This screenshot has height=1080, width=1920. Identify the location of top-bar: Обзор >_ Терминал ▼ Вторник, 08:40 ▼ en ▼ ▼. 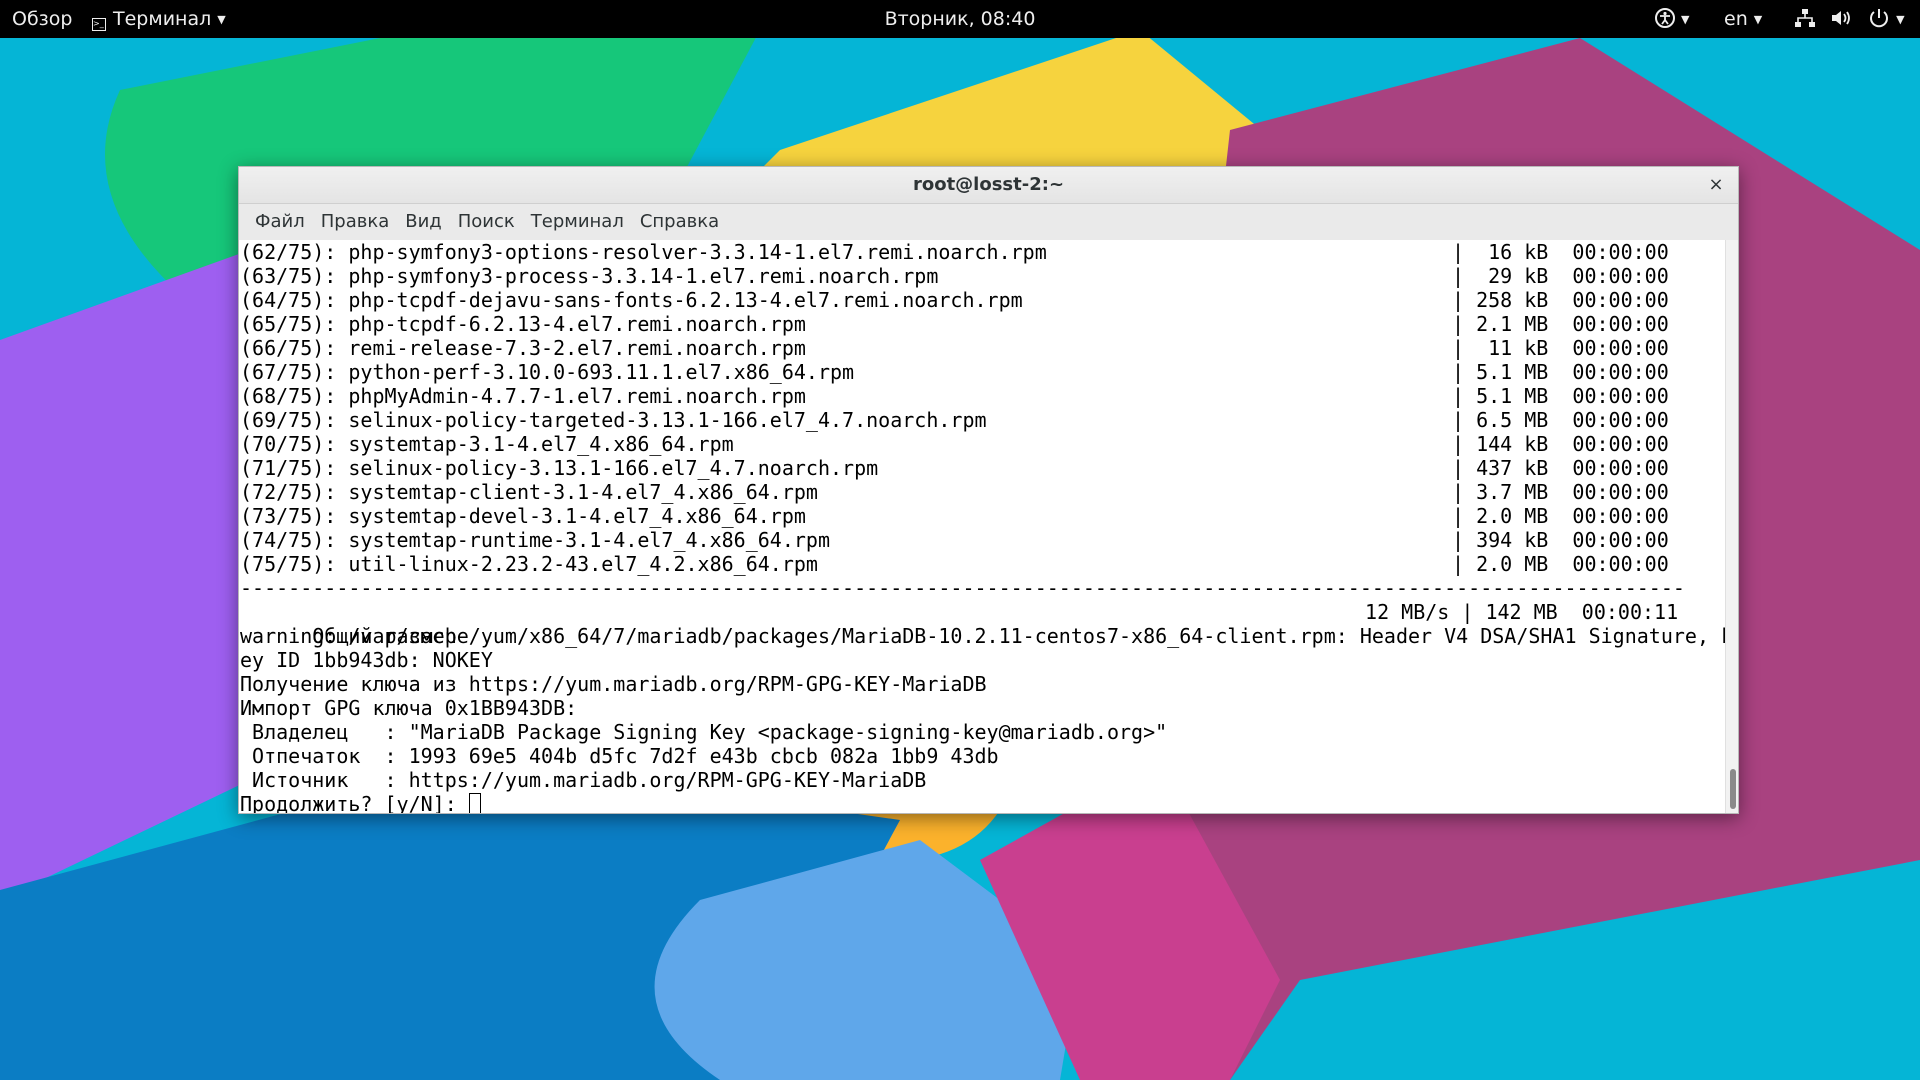
(960, 19).